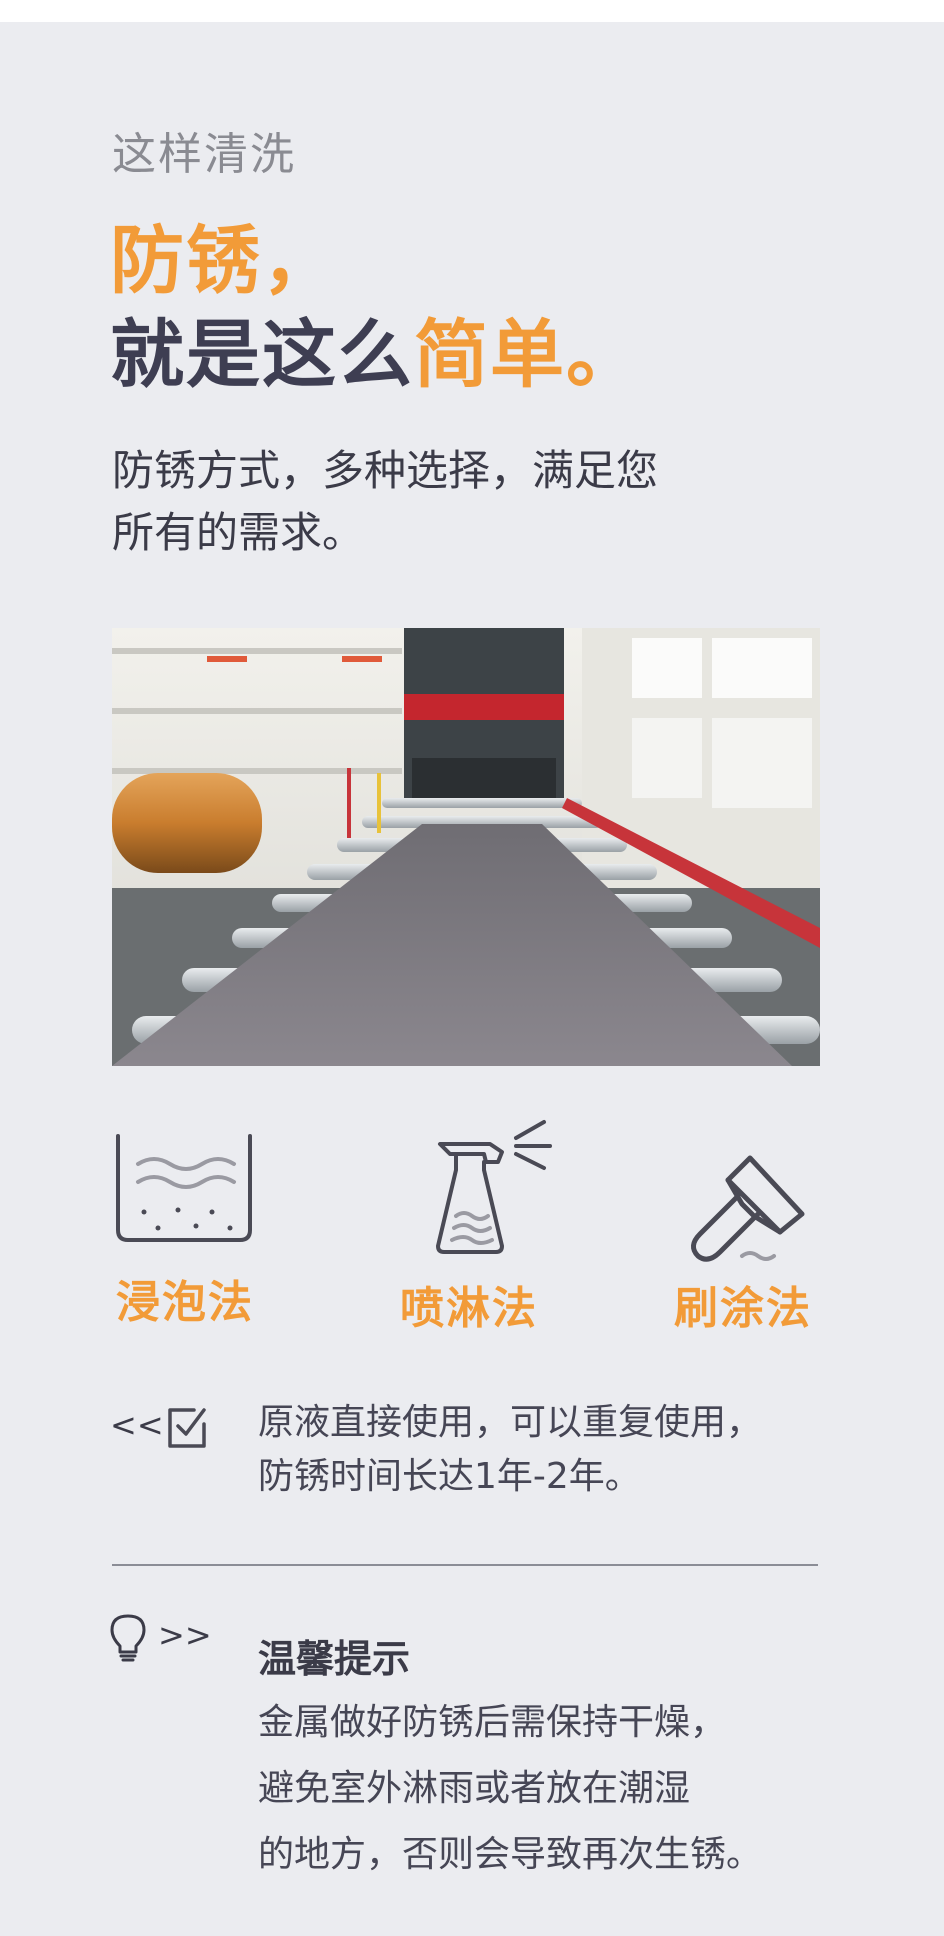 Image resolution: width=944 pixels, height=1936 pixels. I want to click on method-label-immersion: 浸泡法, so click(185, 1302).